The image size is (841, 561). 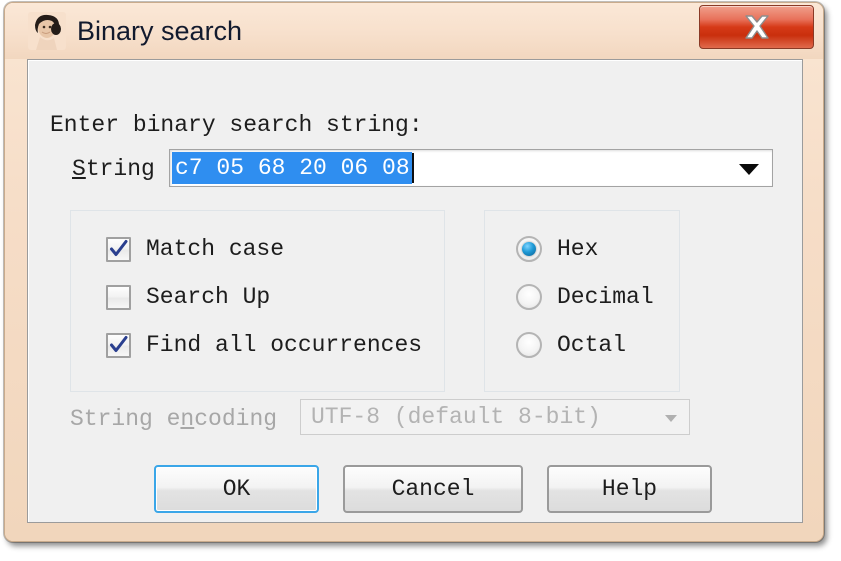 What do you see at coordinates (578, 249) in the screenshot?
I see `radio-label: Hex` at bounding box center [578, 249].